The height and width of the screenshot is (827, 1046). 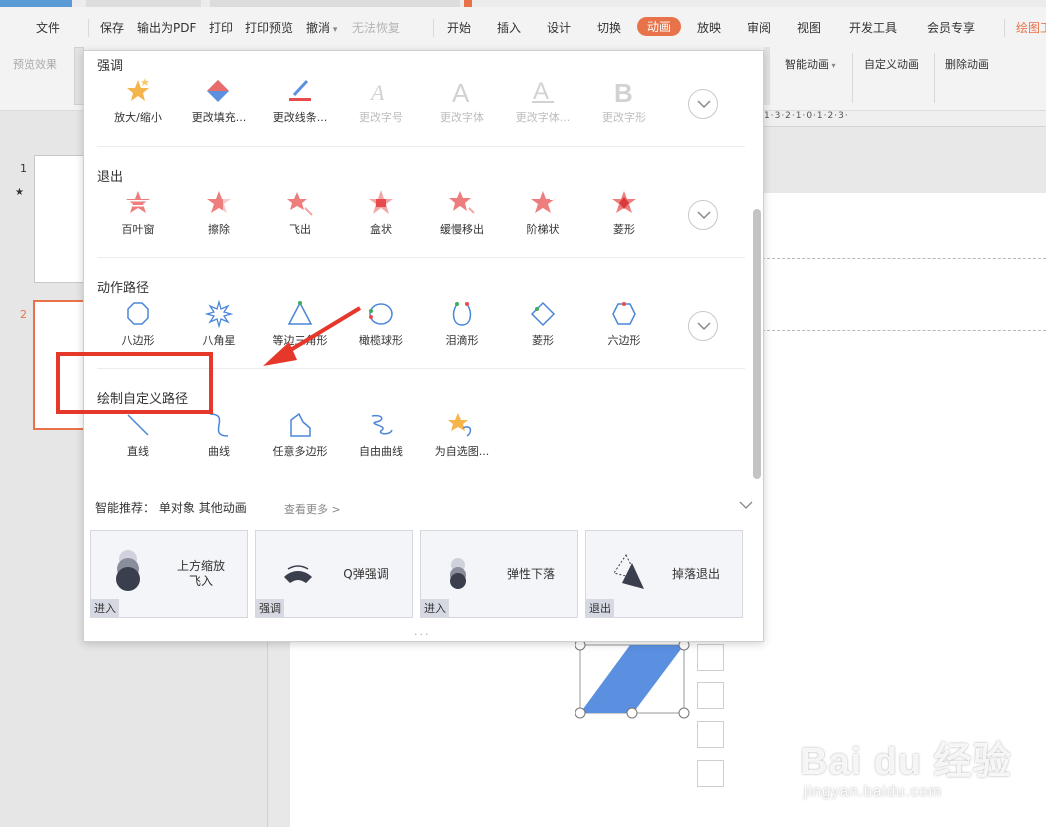 I want to click on anim-zoom: 放大/缩小, so click(x=138, y=101).